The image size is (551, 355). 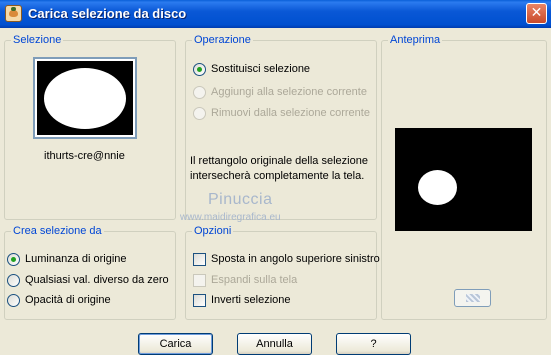 I want to click on preview-toggle-button, so click(x=472, y=298).